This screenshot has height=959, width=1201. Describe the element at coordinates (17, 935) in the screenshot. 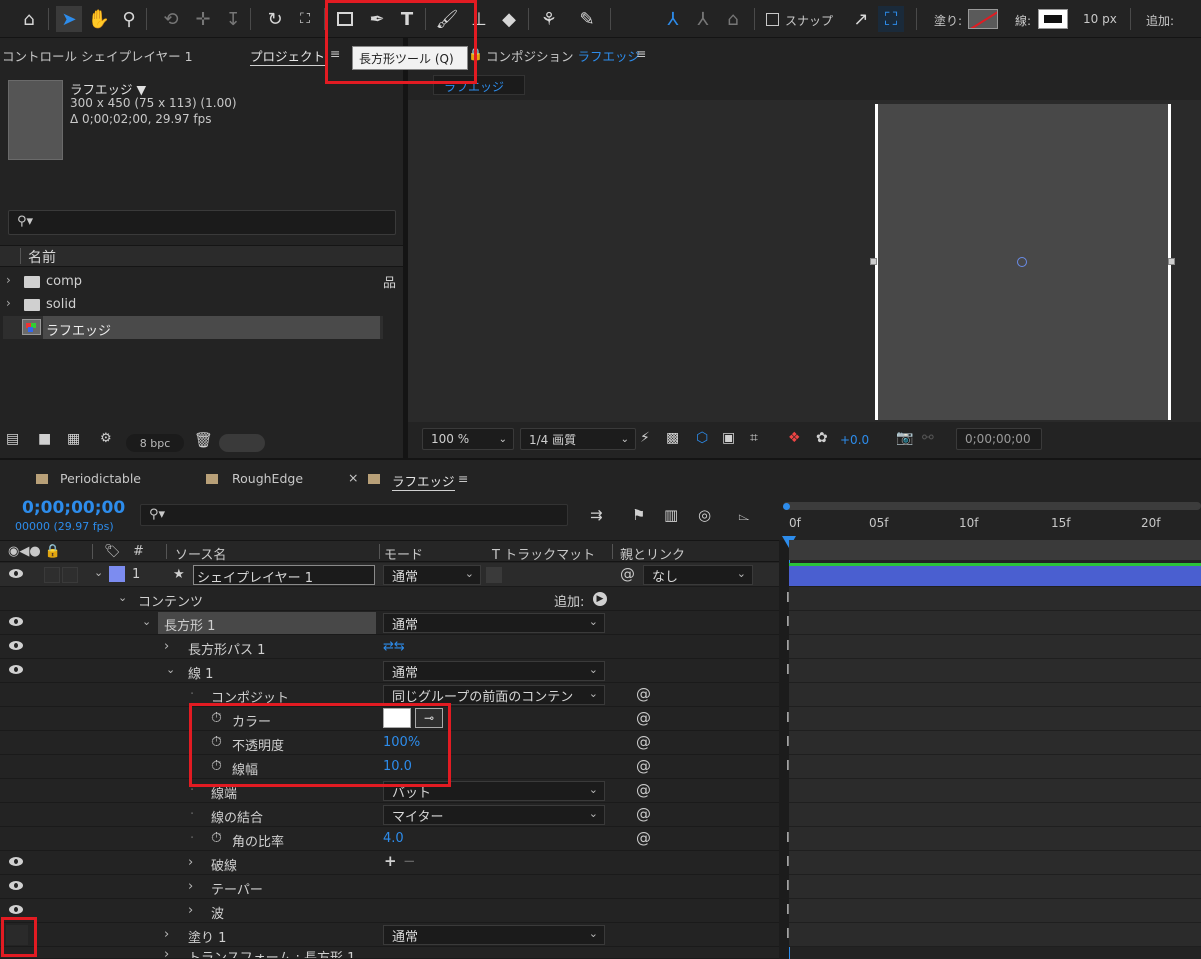

I see `fill-visibility-toggle` at that location.